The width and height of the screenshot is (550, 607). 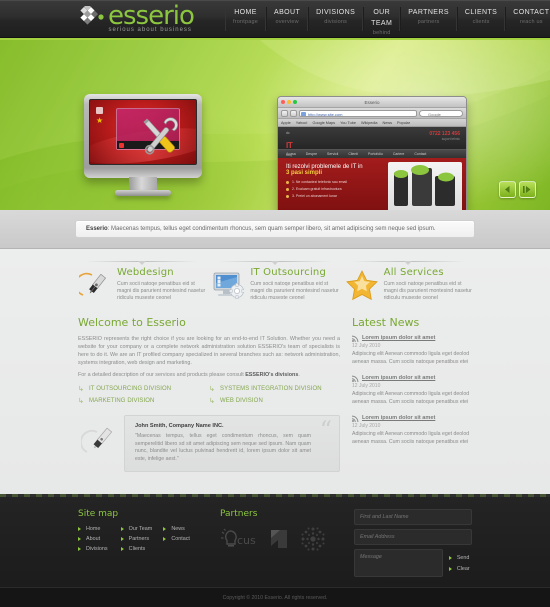 I want to click on bookmark-item: Google Maps, so click(x=323, y=123).